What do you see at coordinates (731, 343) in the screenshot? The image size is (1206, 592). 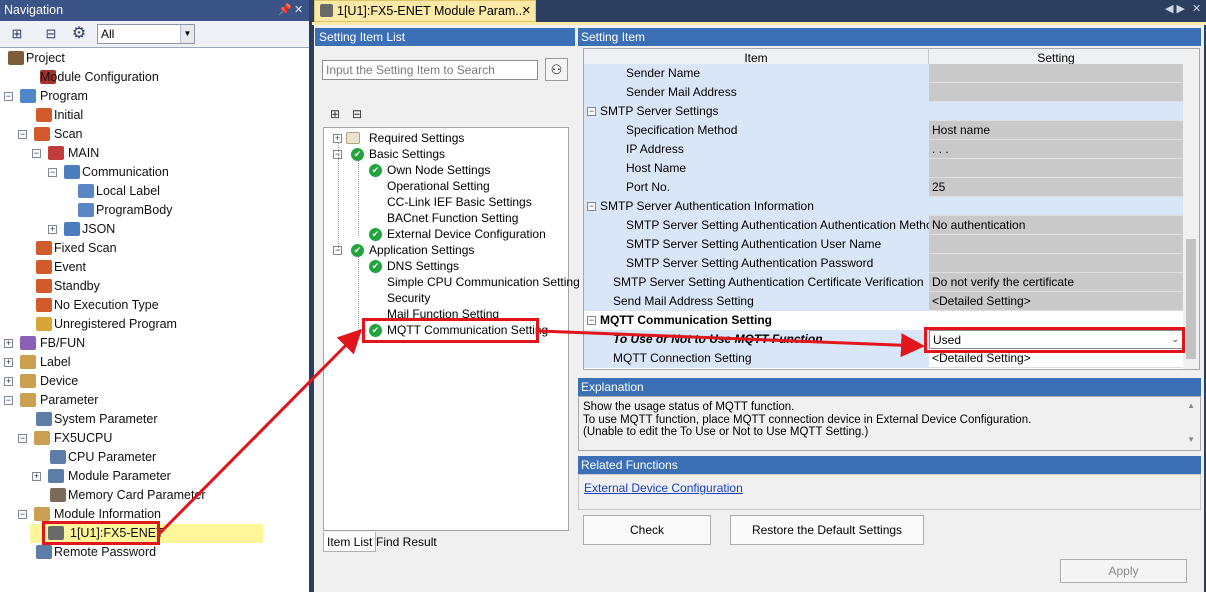 I see `arrow-to-mqtt-setting` at bounding box center [731, 343].